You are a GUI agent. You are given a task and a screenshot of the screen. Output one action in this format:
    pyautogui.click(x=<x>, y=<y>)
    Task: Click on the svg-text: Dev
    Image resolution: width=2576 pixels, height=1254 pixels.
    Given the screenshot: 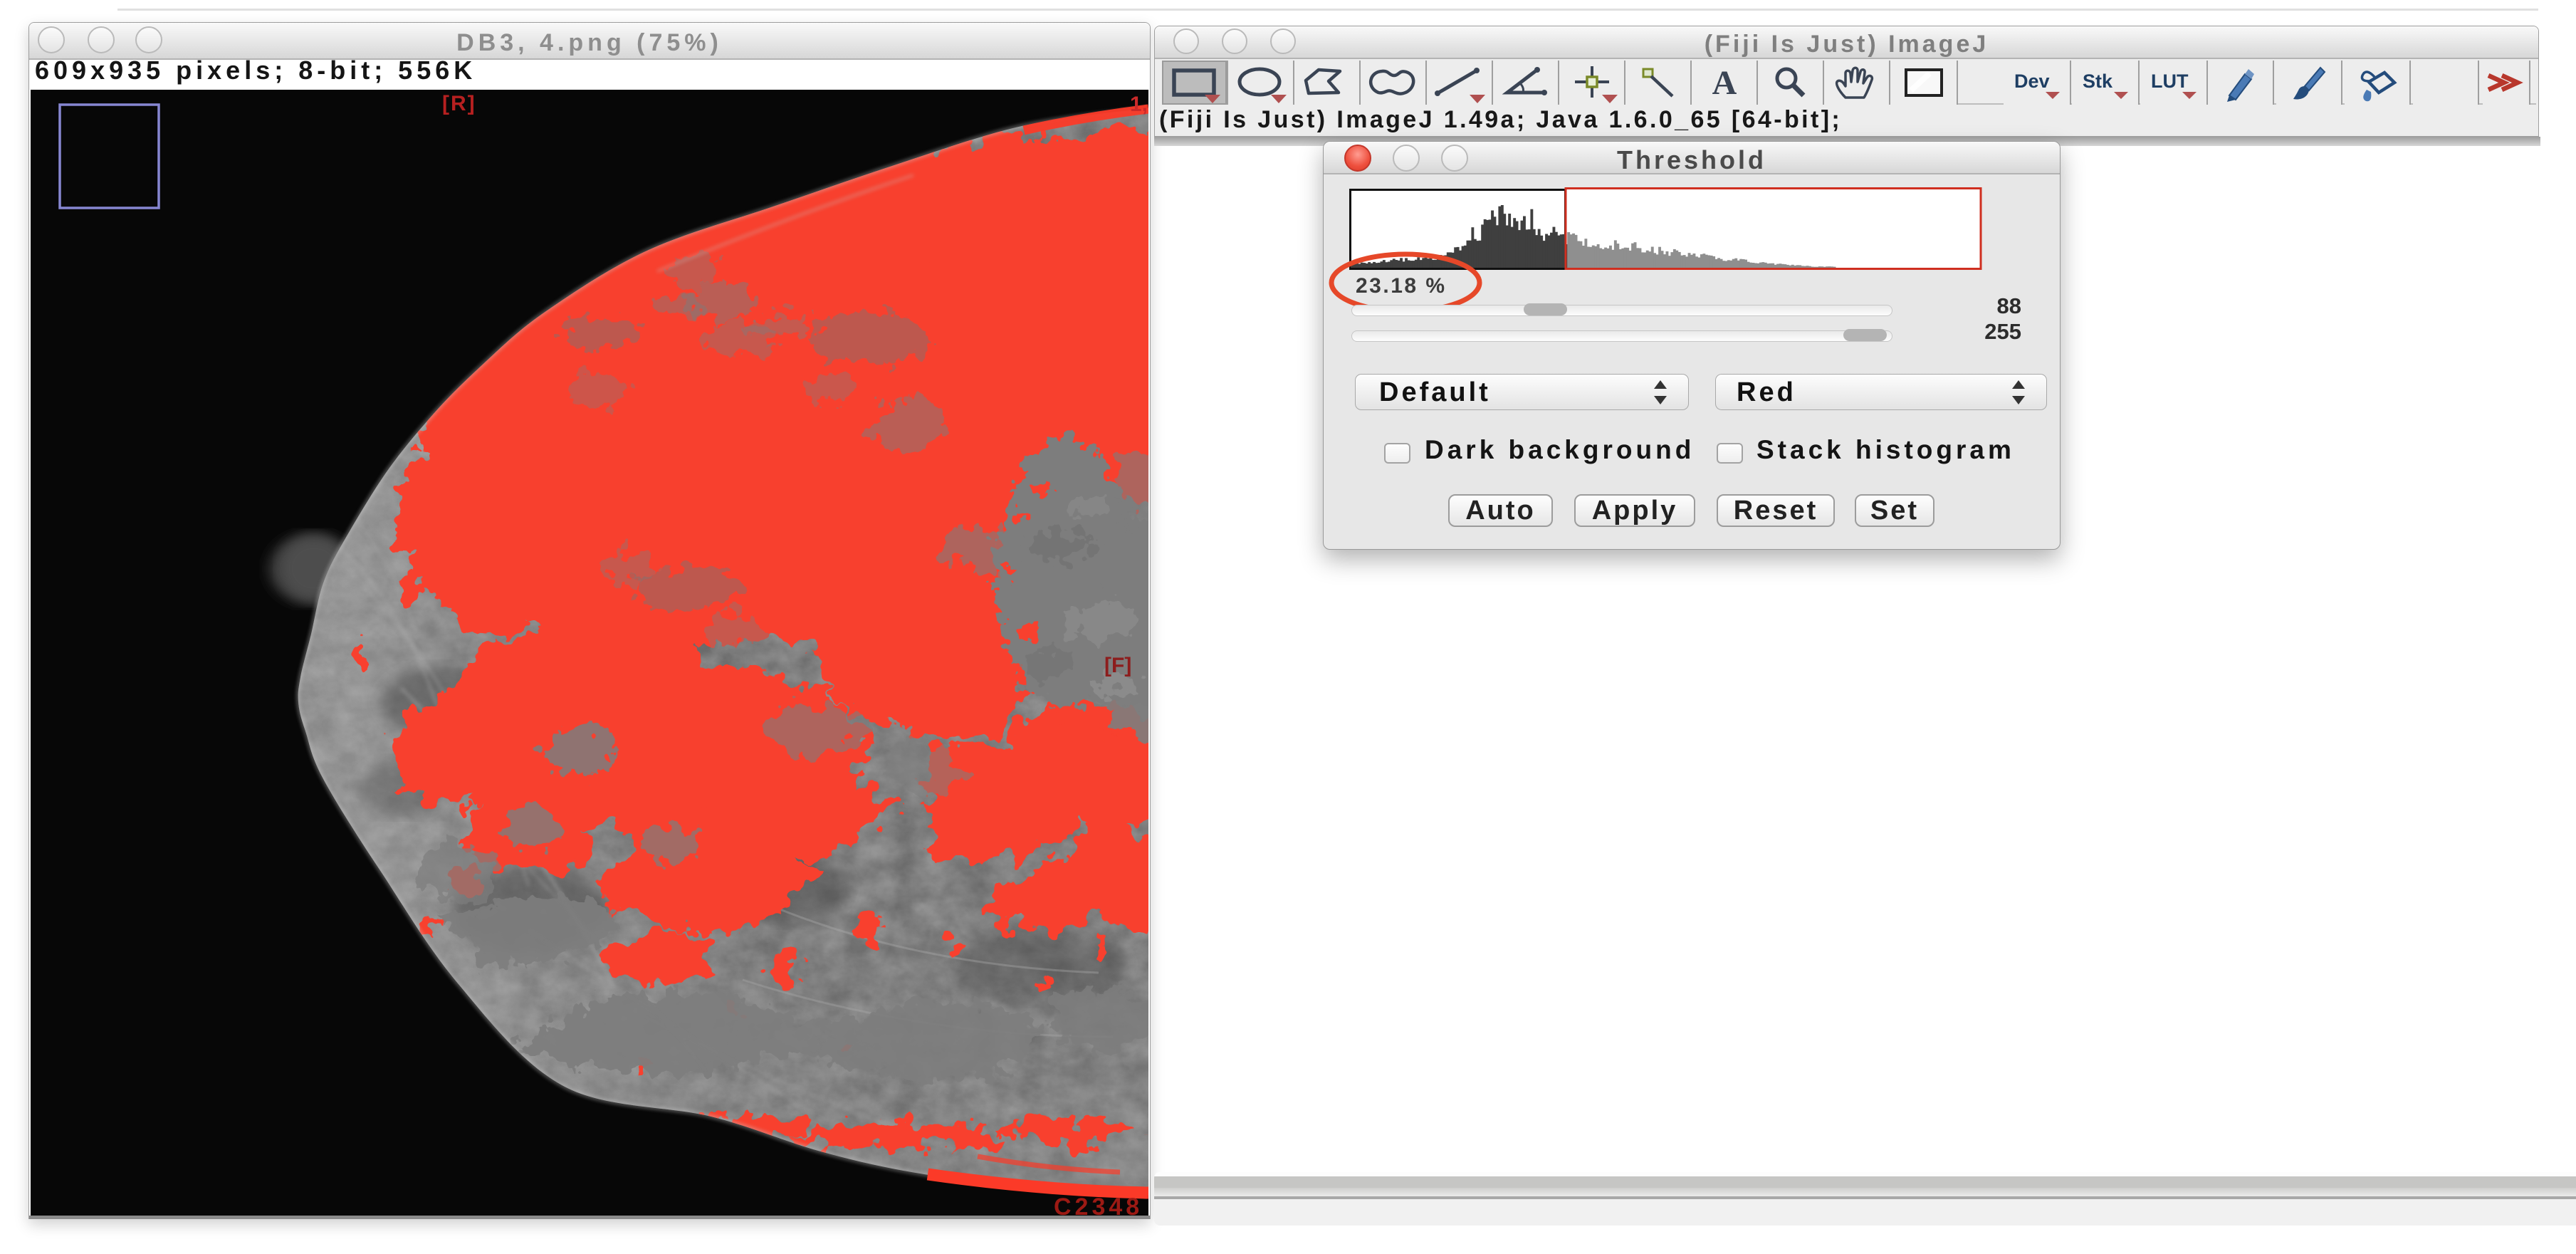 What is the action you would take?
    pyautogui.click(x=2032, y=81)
    